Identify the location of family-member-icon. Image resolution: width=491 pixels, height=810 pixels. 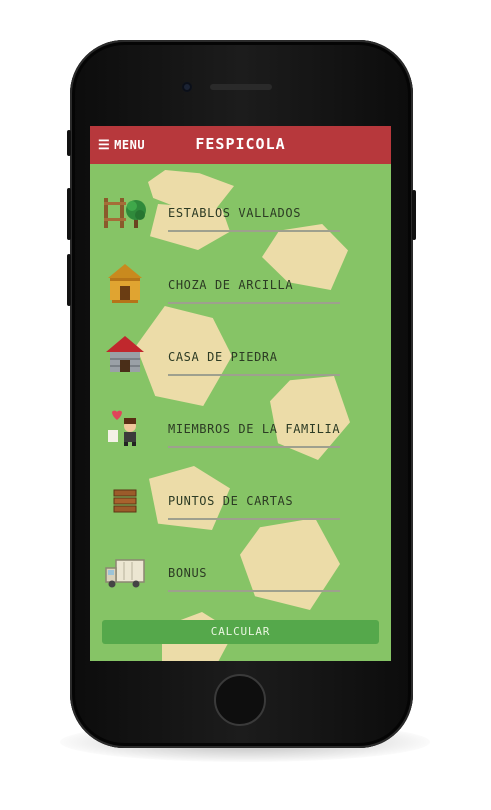
(122, 428).